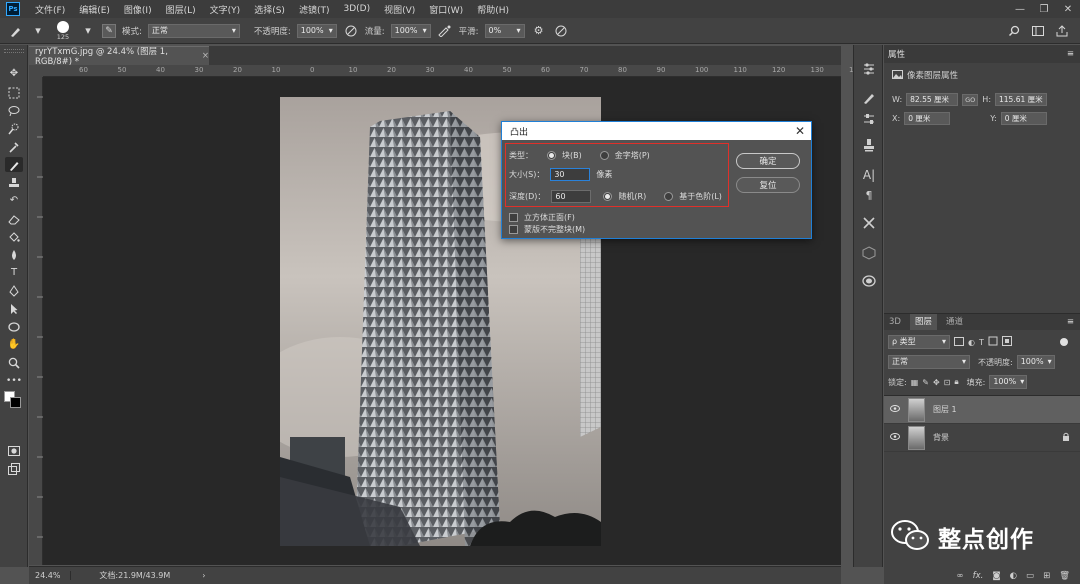 The height and width of the screenshot is (584, 1080). I want to click on workspace-icon, so click(1038, 31).